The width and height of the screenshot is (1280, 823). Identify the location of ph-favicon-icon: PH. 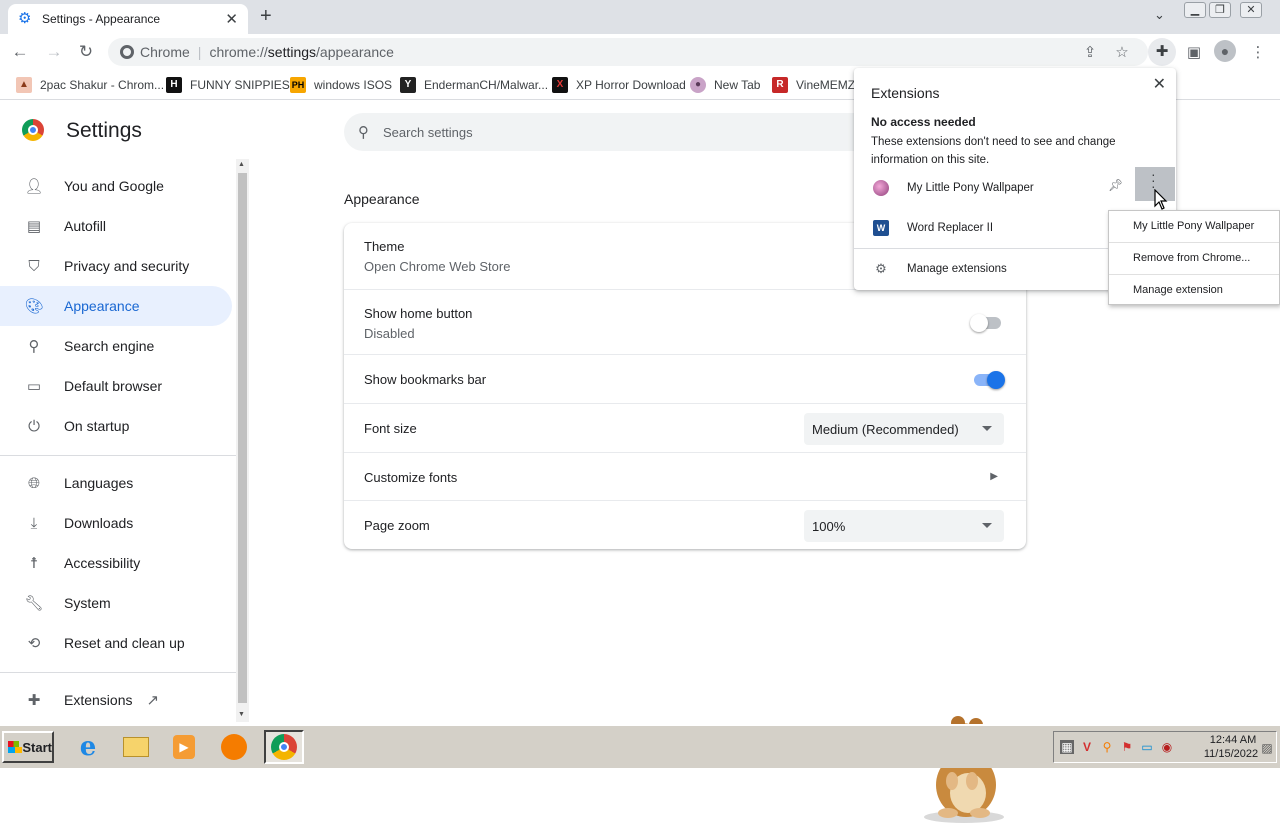
(298, 85).